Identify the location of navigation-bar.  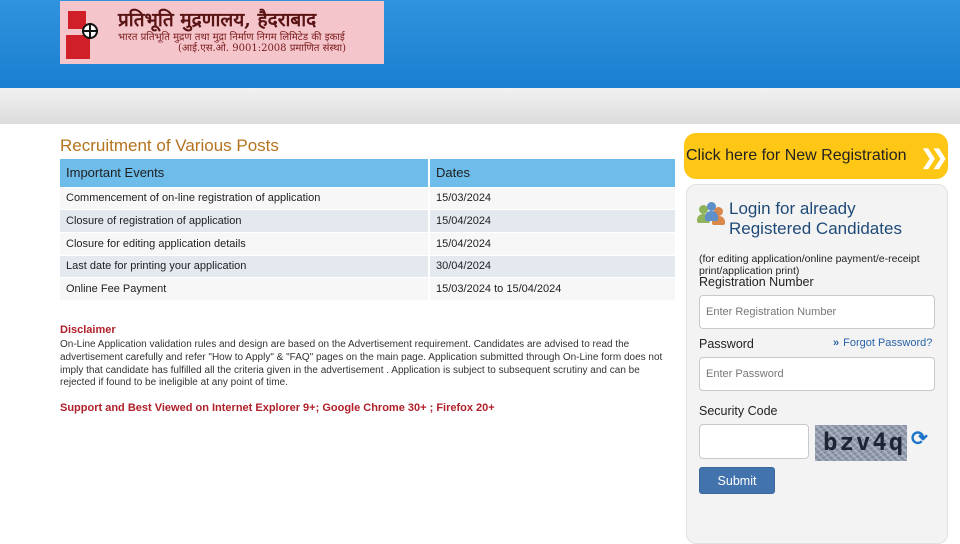
(480, 106).